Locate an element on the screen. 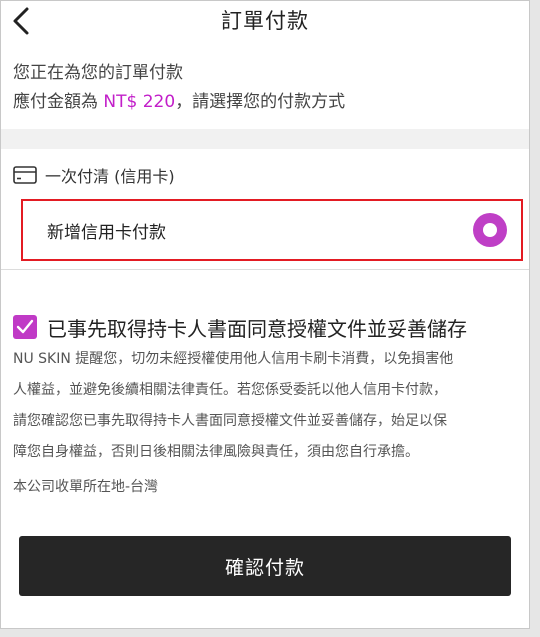 This screenshot has height=637, width=540. notice-line: 請您確認您已事先取得持卡人書面同意授權文件並妥善儲存，始足以保 is located at coordinates (230, 421).